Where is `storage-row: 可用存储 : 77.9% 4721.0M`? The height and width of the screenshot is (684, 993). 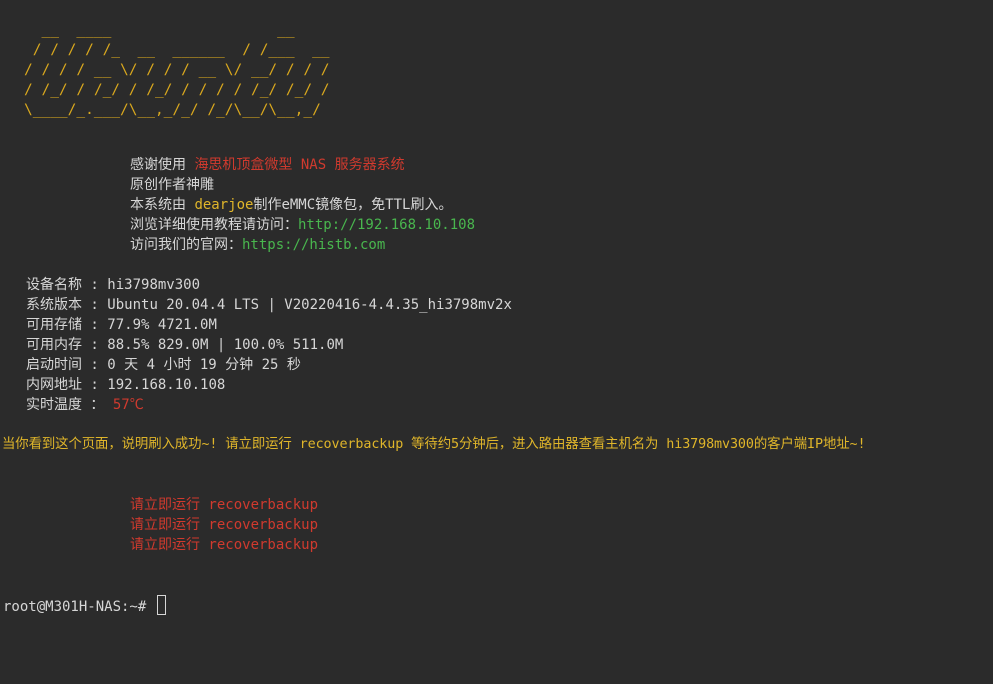 storage-row: 可用存储 : 77.9% 4721.0M is located at coordinates (121, 325).